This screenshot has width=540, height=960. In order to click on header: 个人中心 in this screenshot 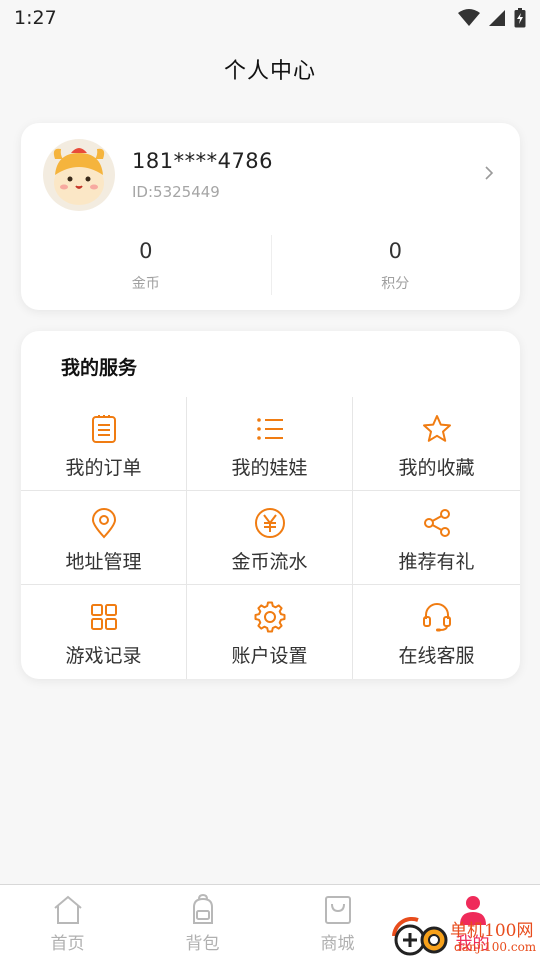, I will do `click(270, 69)`.